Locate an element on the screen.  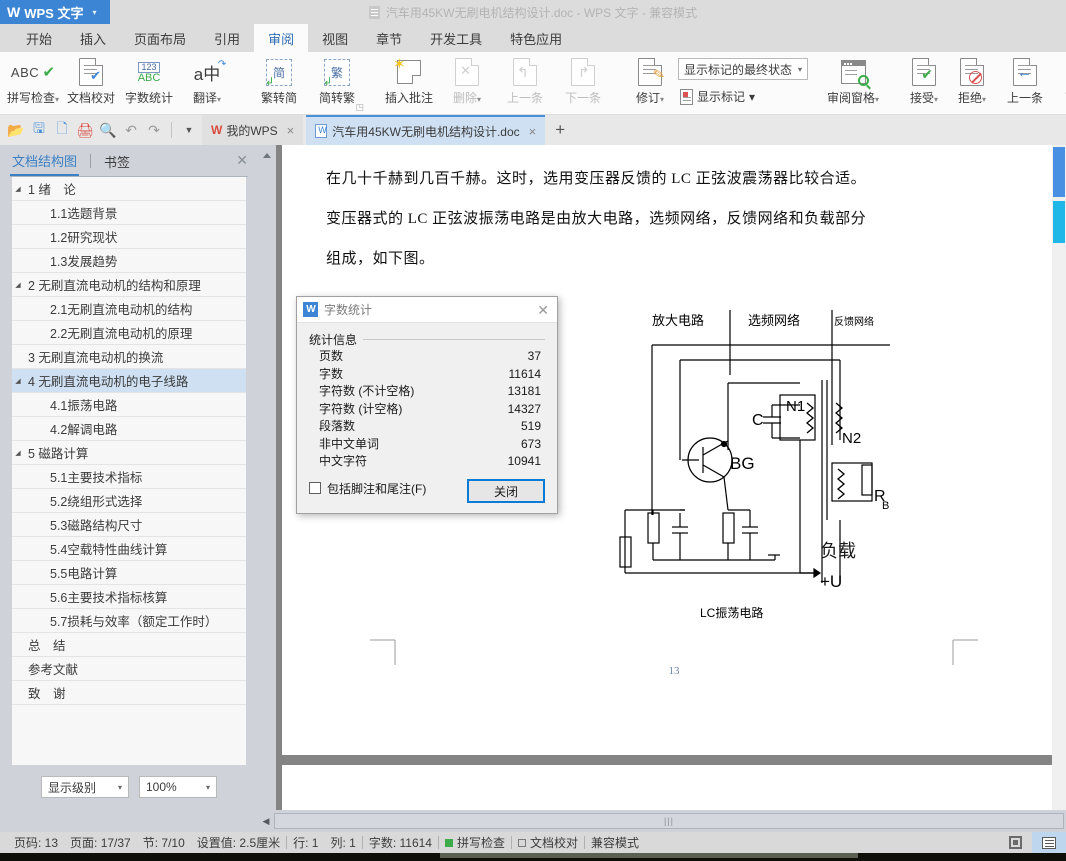
scrollbar-thumb-secondary is located at coordinates (1059, 222).